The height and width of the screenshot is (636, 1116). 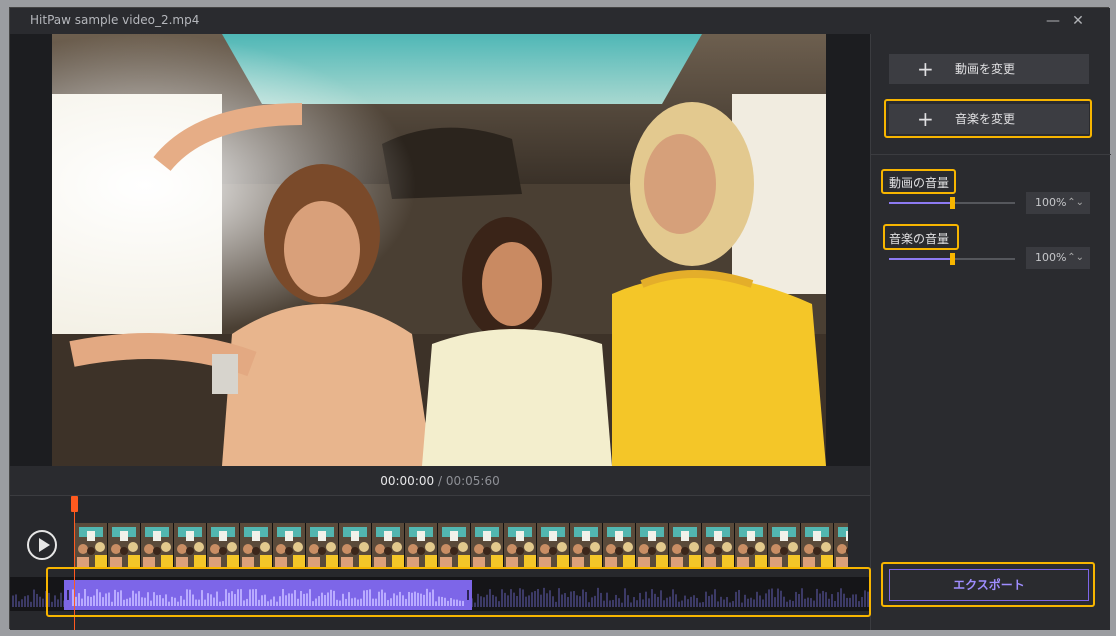 I want to click on music-volume-knob, so click(x=952, y=259).